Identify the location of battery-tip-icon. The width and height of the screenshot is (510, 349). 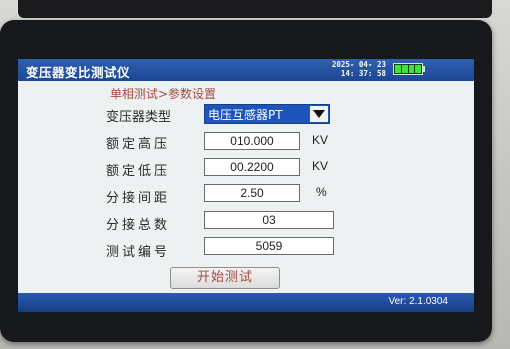
(424, 69).